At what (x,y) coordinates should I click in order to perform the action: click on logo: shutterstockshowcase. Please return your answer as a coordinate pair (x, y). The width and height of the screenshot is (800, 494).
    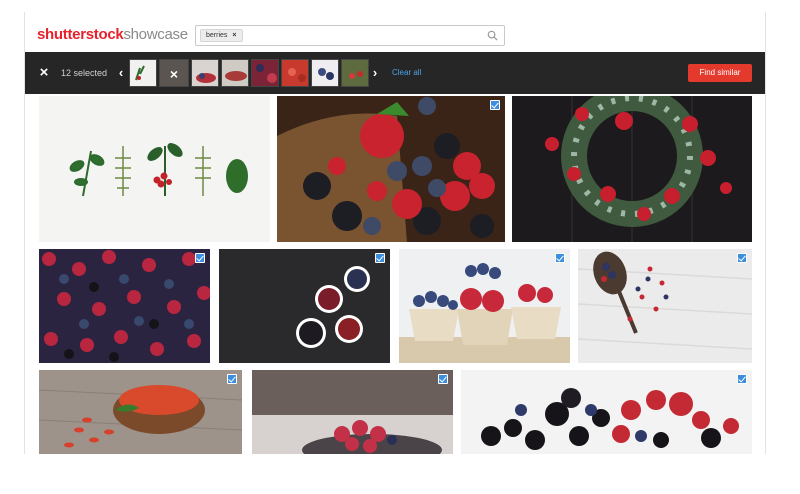
    Looking at the image, I should click on (112, 34).